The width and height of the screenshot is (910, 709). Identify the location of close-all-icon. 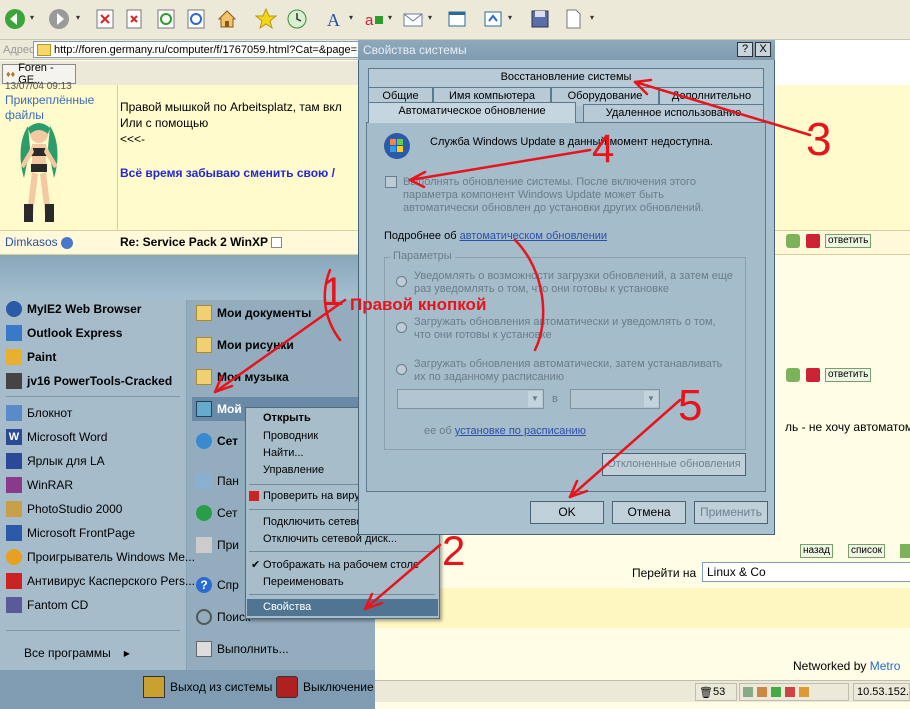
(134, 19).